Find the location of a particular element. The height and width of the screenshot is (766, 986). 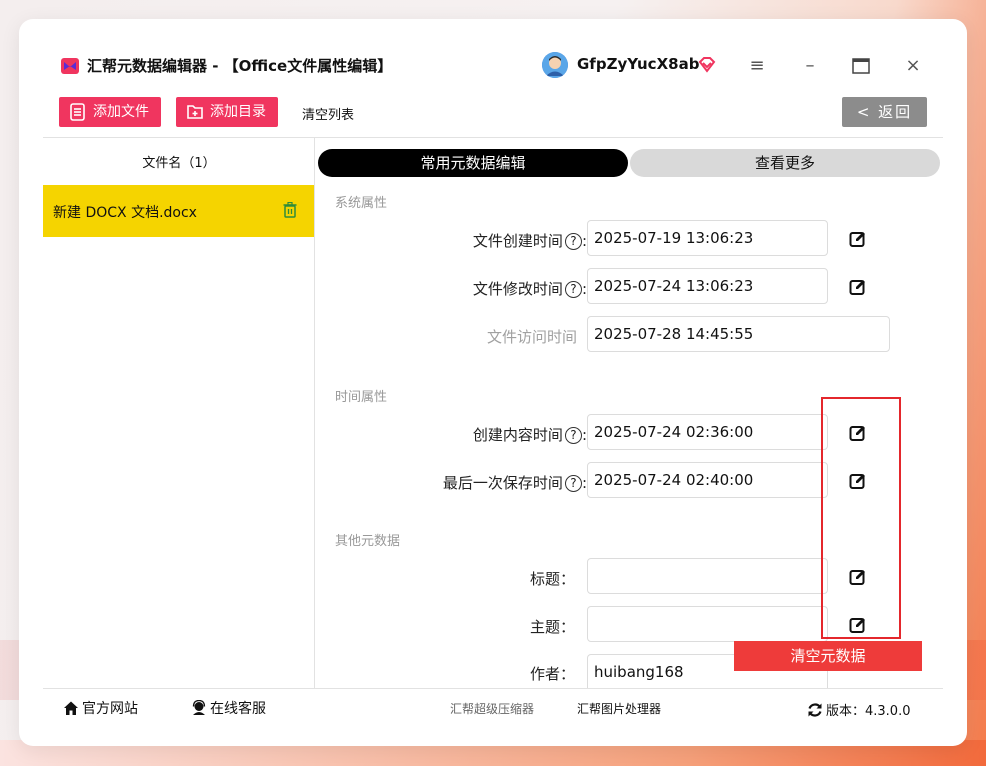

compressor-link: 汇帮超级压缩器 is located at coordinates (492, 708).